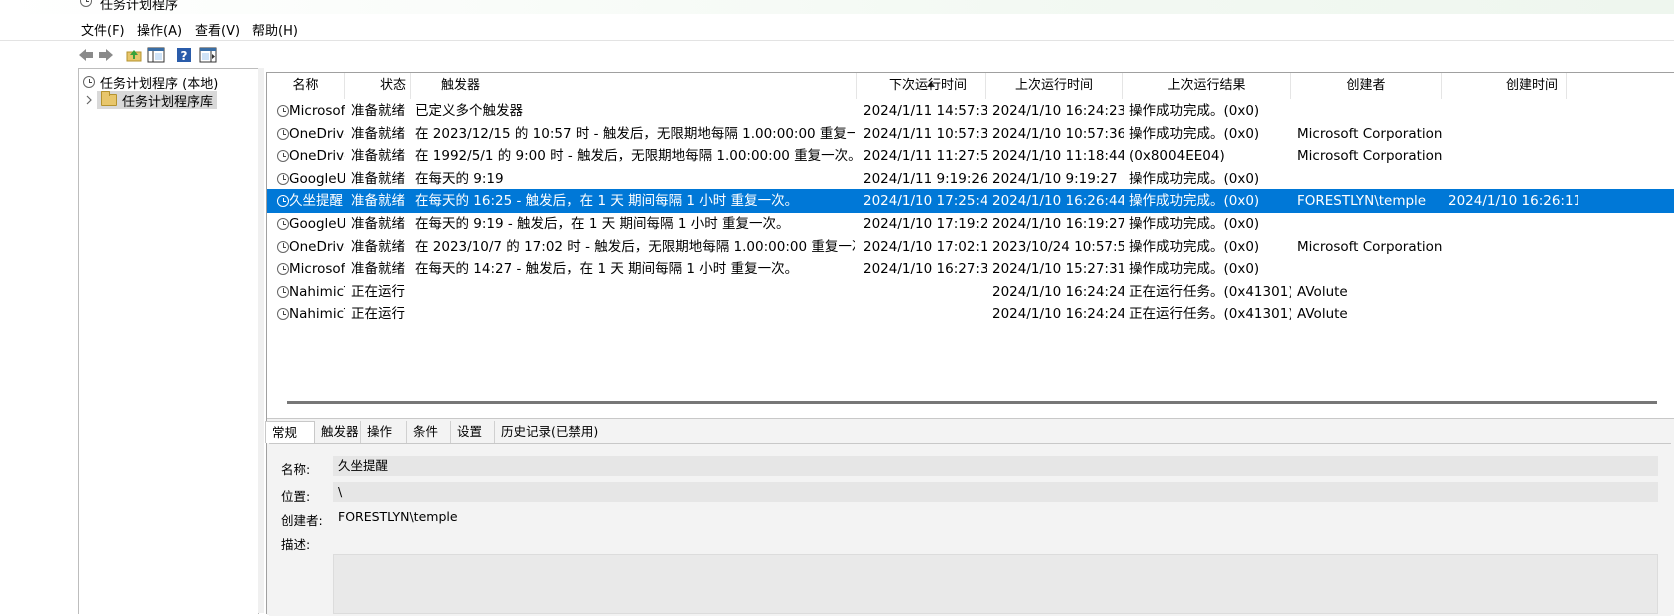 This screenshot has width=1674, height=616. I want to click on window-title: 任务计划程序, so click(139, 6).